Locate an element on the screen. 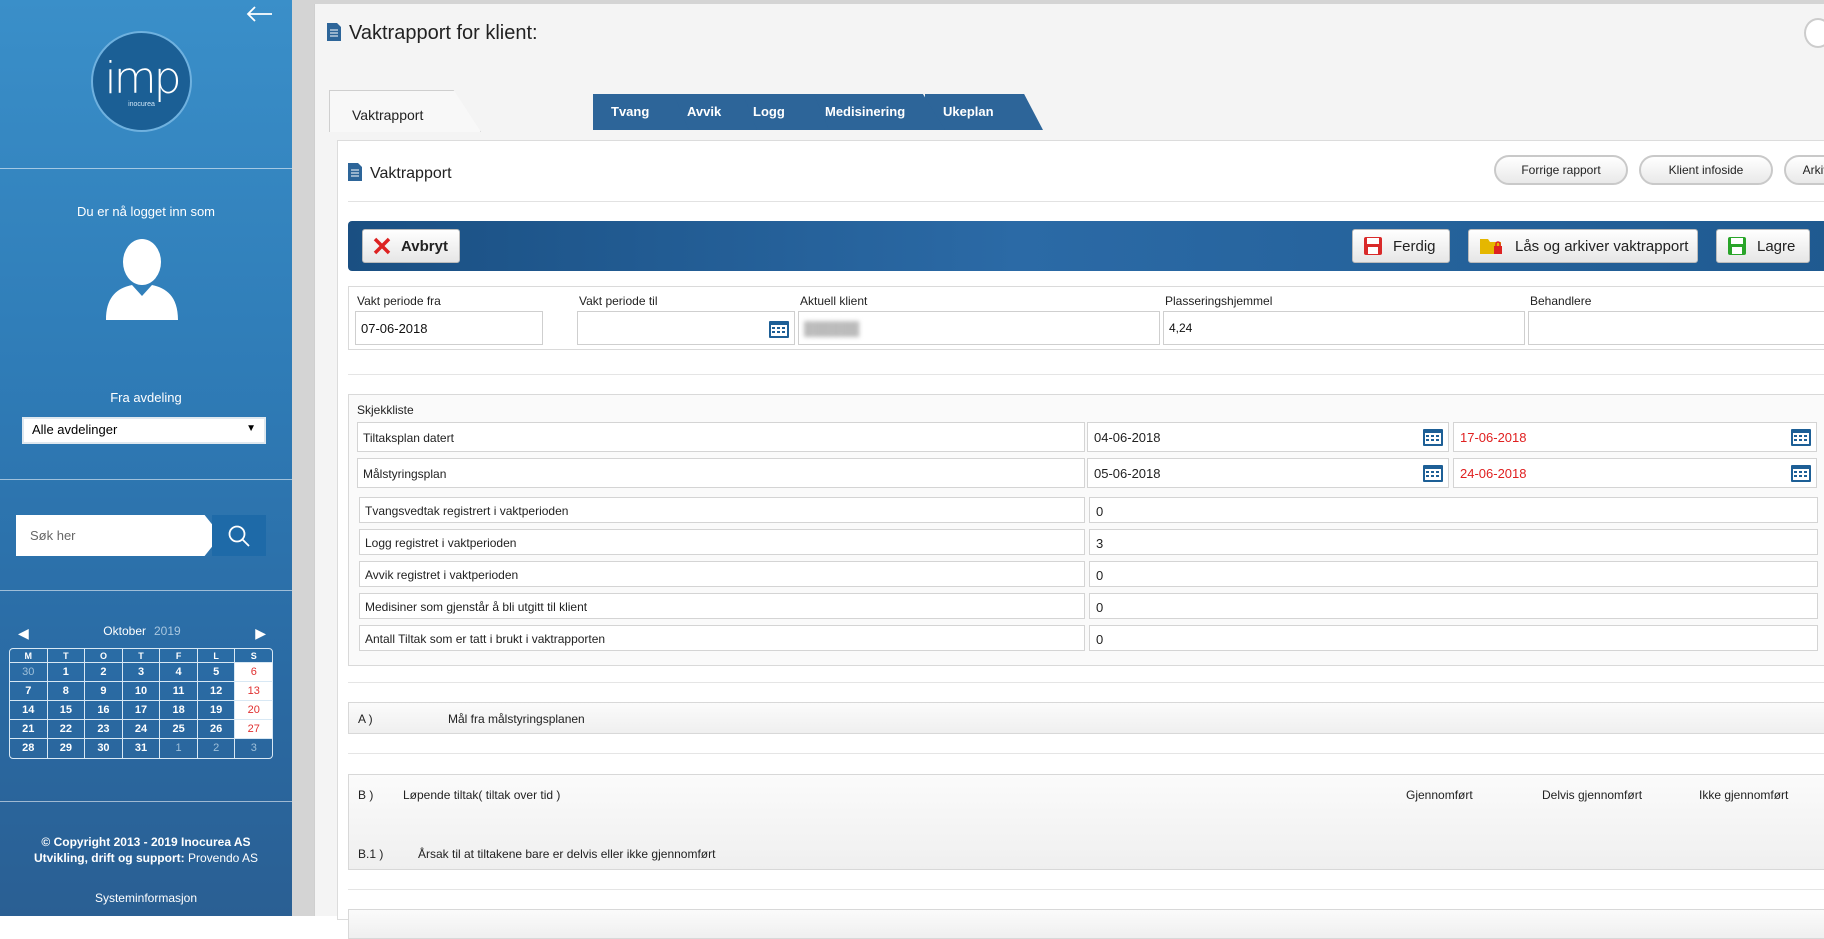 The height and width of the screenshot is (939, 1824). calendar-day: 17 is located at coordinates (141, 710).